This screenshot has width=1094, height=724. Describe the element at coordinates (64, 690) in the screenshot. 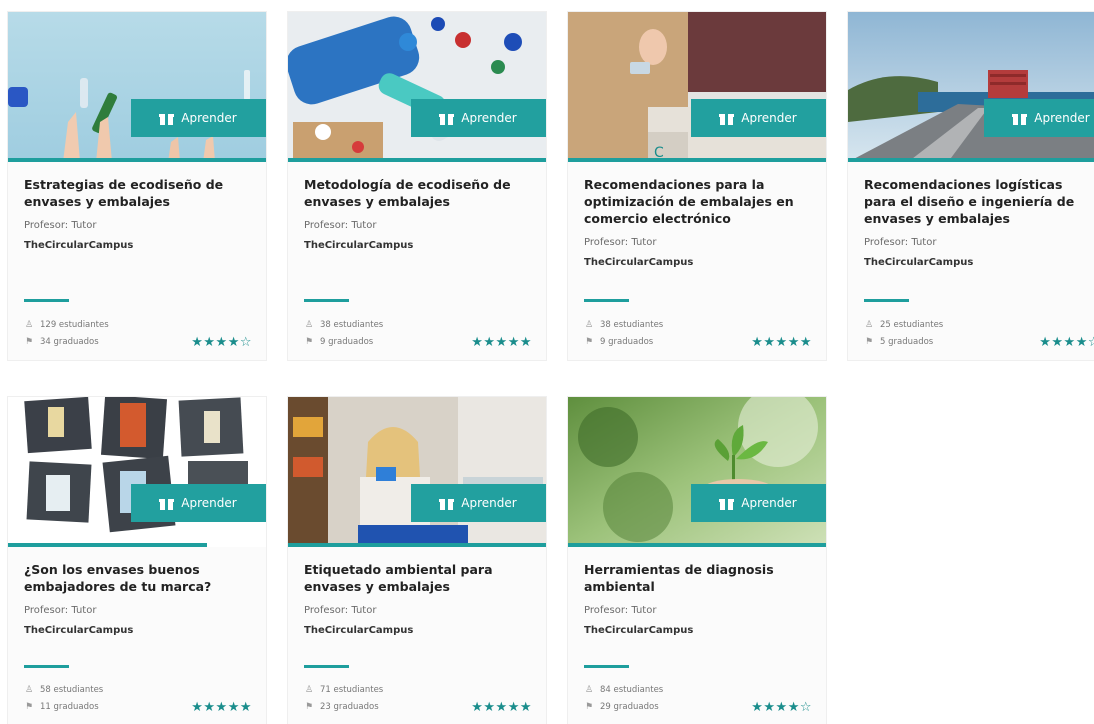

I see `students-count: ♙ 58 estudiantes` at that location.